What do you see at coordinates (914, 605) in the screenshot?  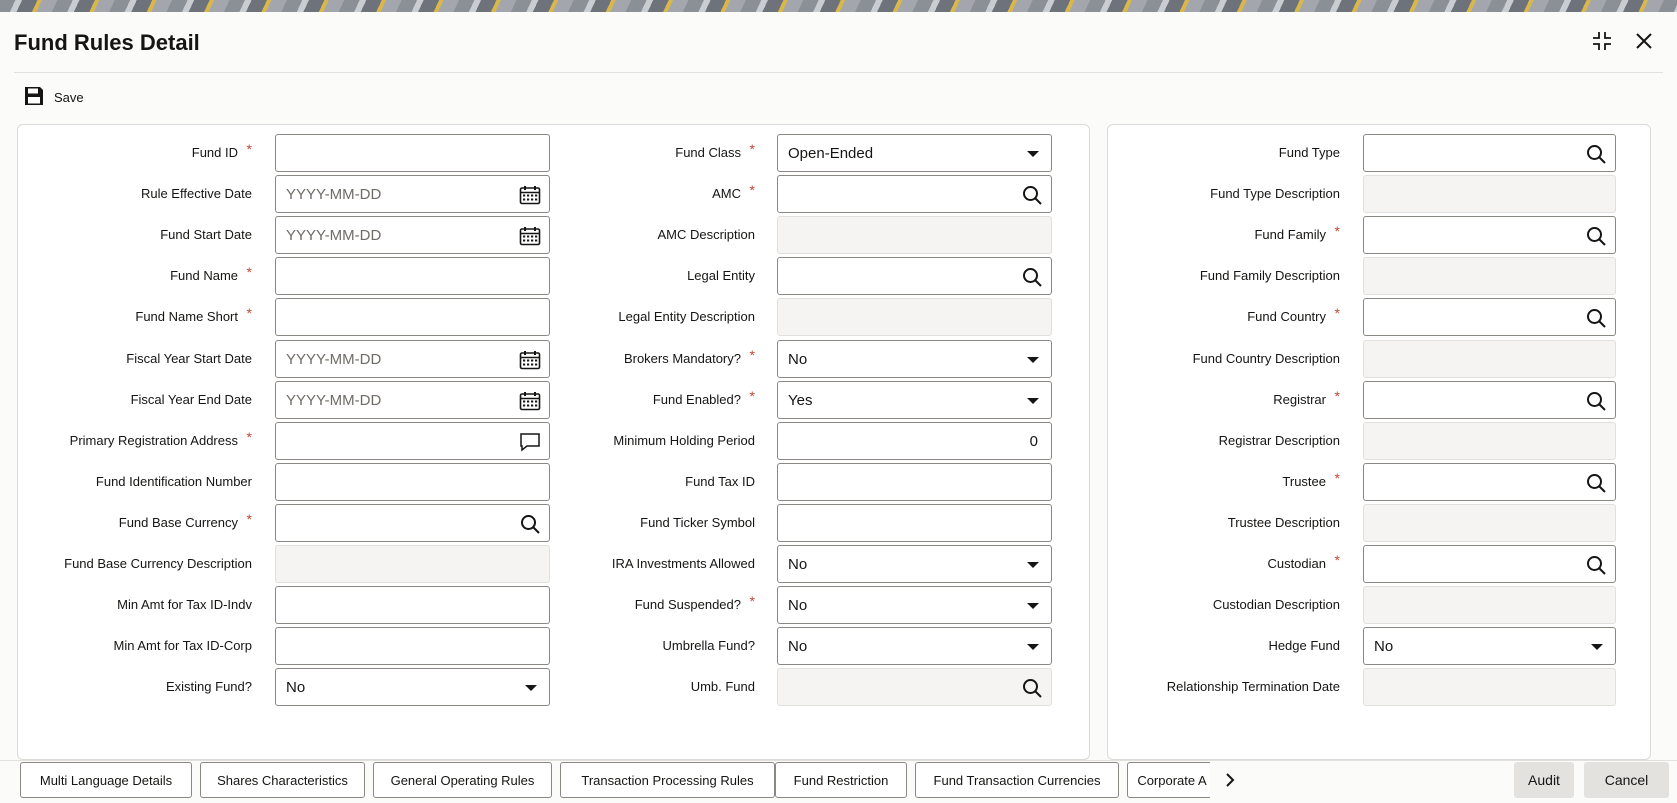 I see `fund-suspended-select: No` at bounding box center [914, 605].